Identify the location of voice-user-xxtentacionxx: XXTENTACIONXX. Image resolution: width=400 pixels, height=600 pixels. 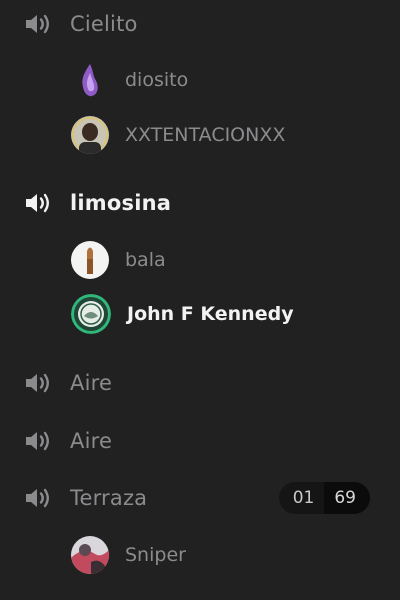
(223, 135).